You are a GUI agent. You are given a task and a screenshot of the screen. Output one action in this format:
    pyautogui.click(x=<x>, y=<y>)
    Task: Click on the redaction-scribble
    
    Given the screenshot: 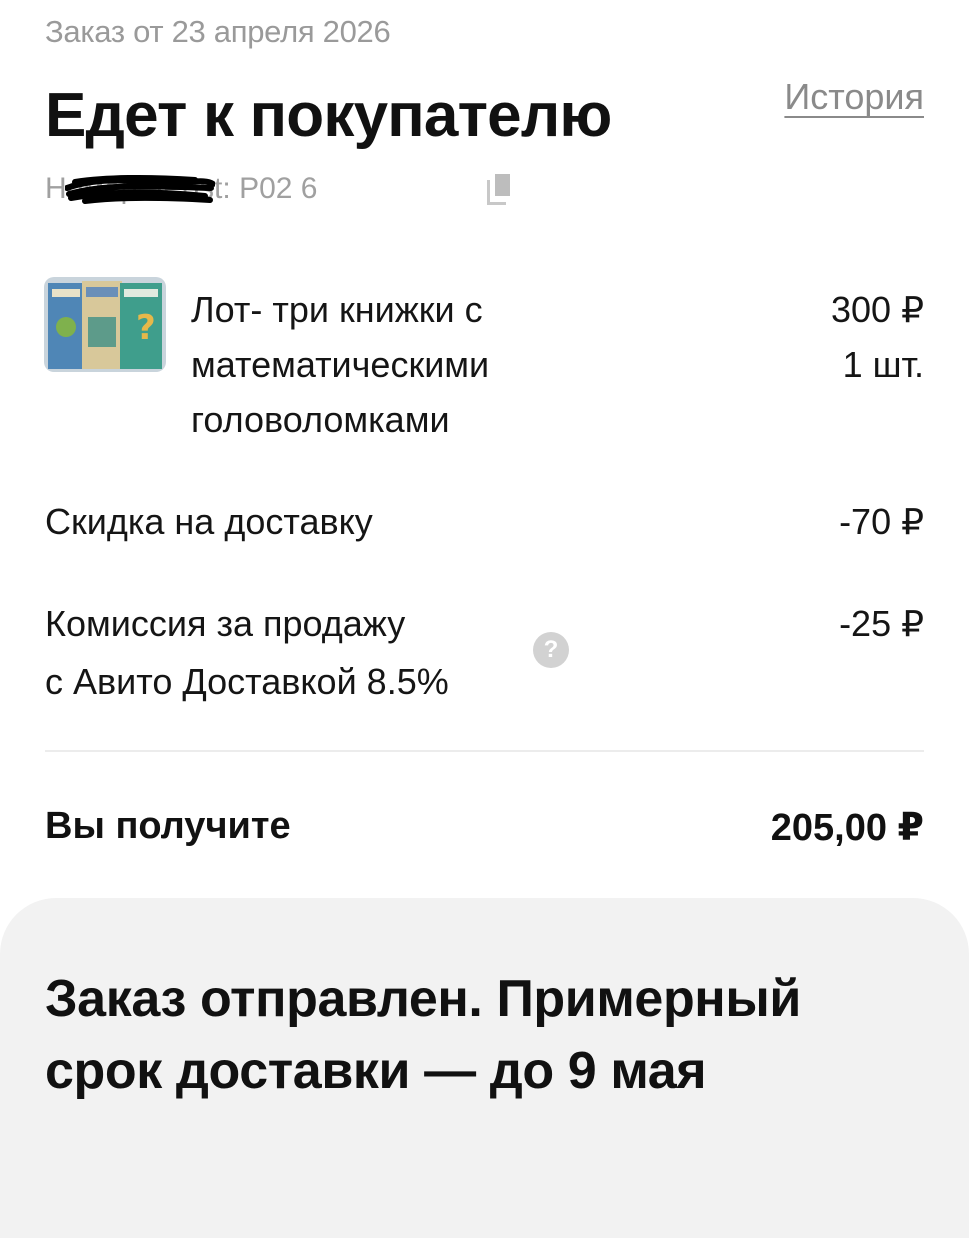 What is the action you would take?
    pyautogui.click(x=140, y=189)
    